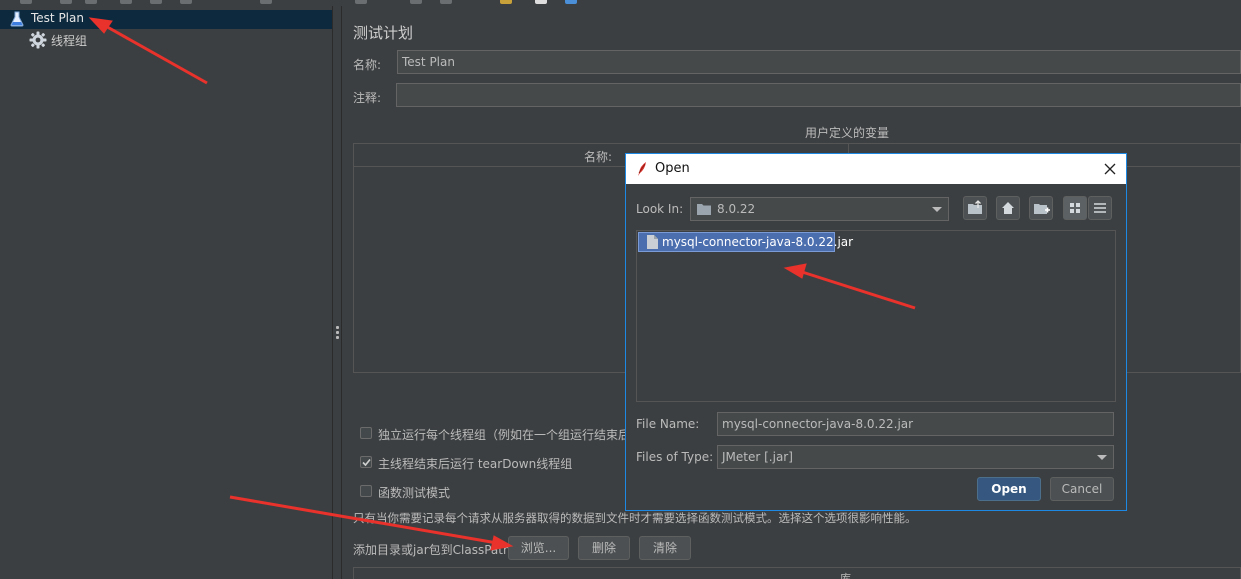  Describe the element at coordinates (819, 209) in the screenshot. I see `look-in-combo: 8.0.22` at that location.